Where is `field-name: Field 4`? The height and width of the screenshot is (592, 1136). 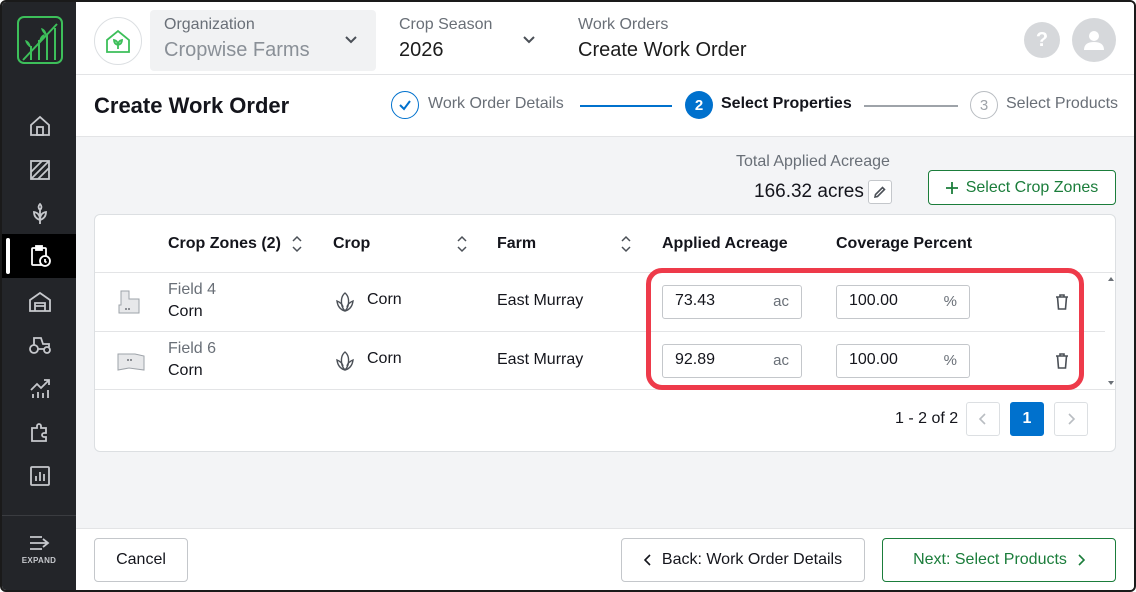 field-name: Field 4 is located at coordinates (192, 289).